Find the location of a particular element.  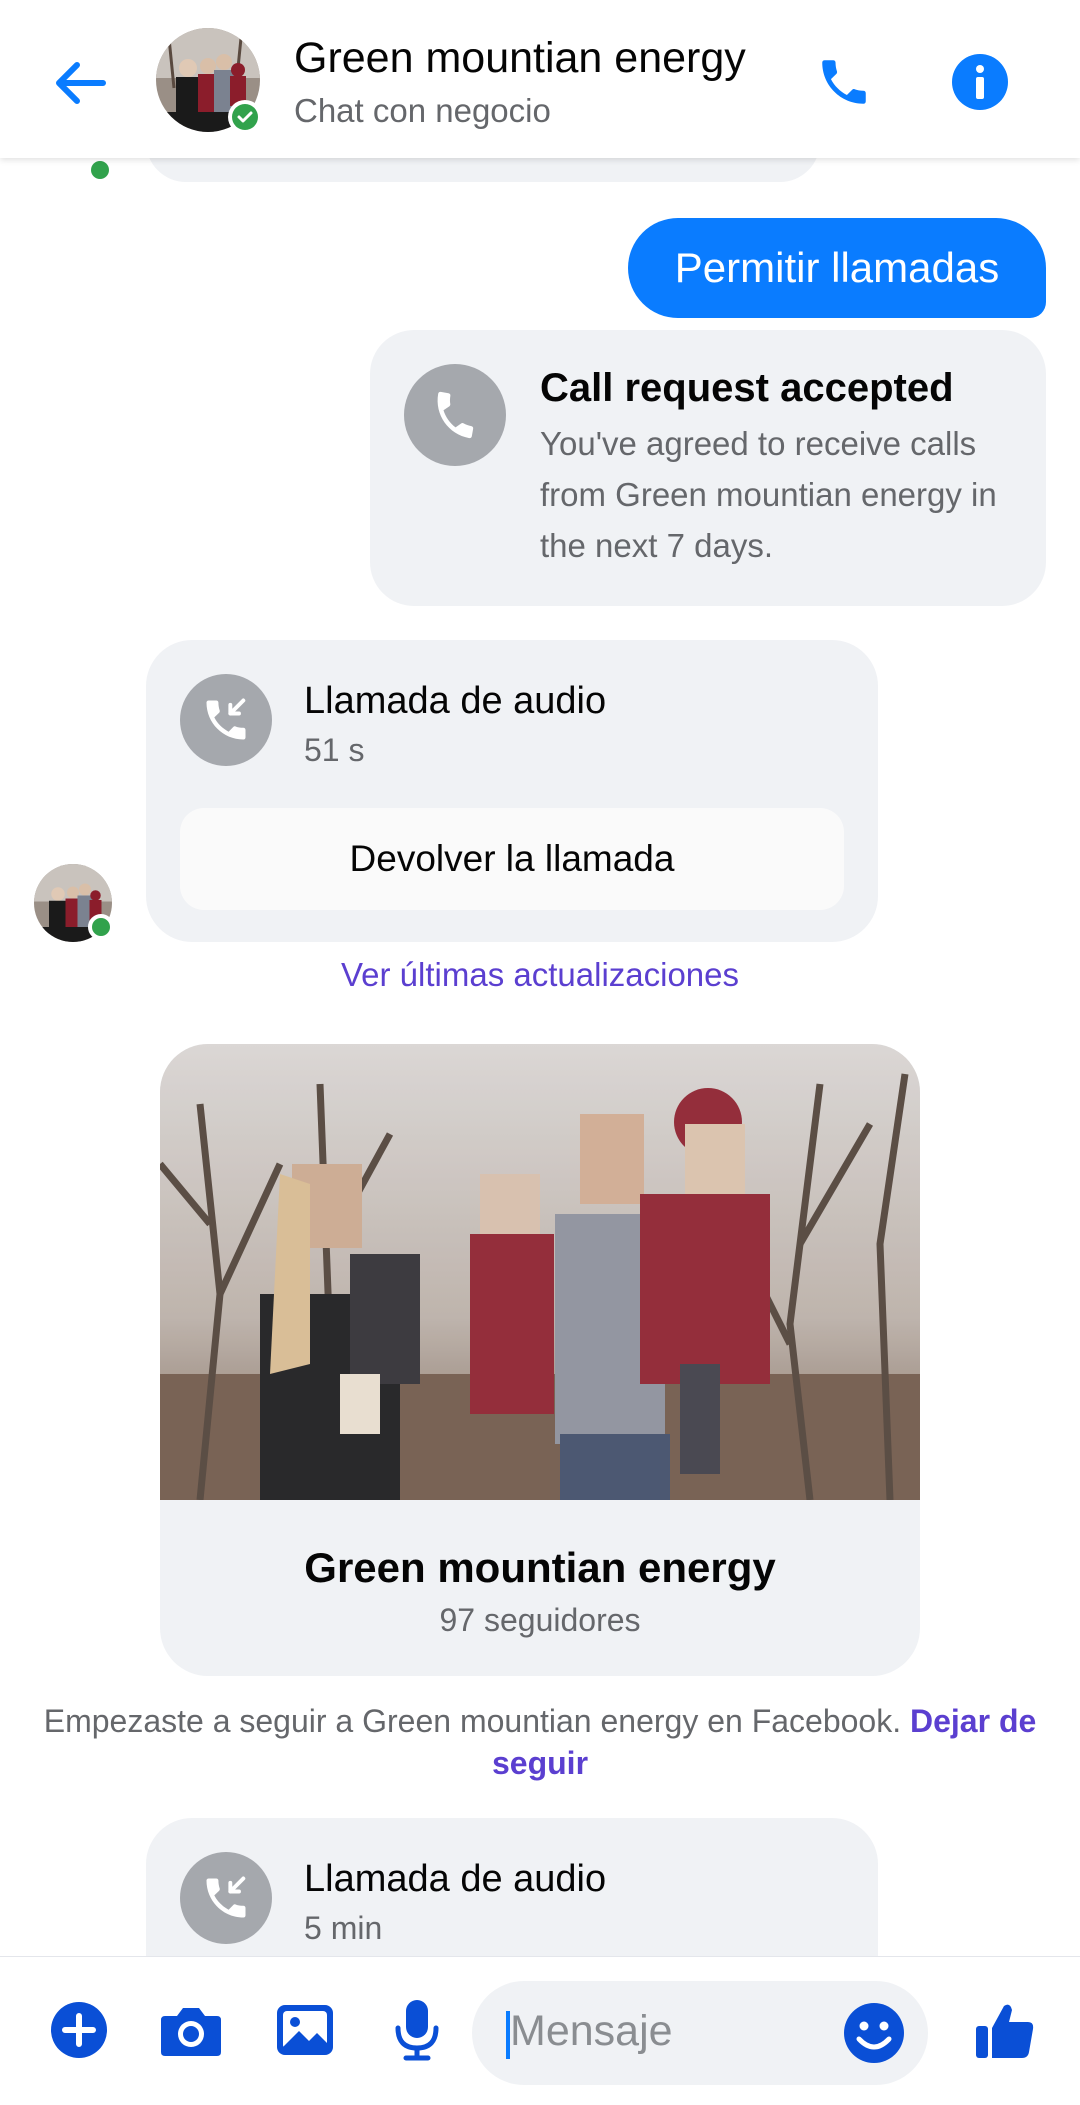

online-indicator is located at coordinates (101, 927).